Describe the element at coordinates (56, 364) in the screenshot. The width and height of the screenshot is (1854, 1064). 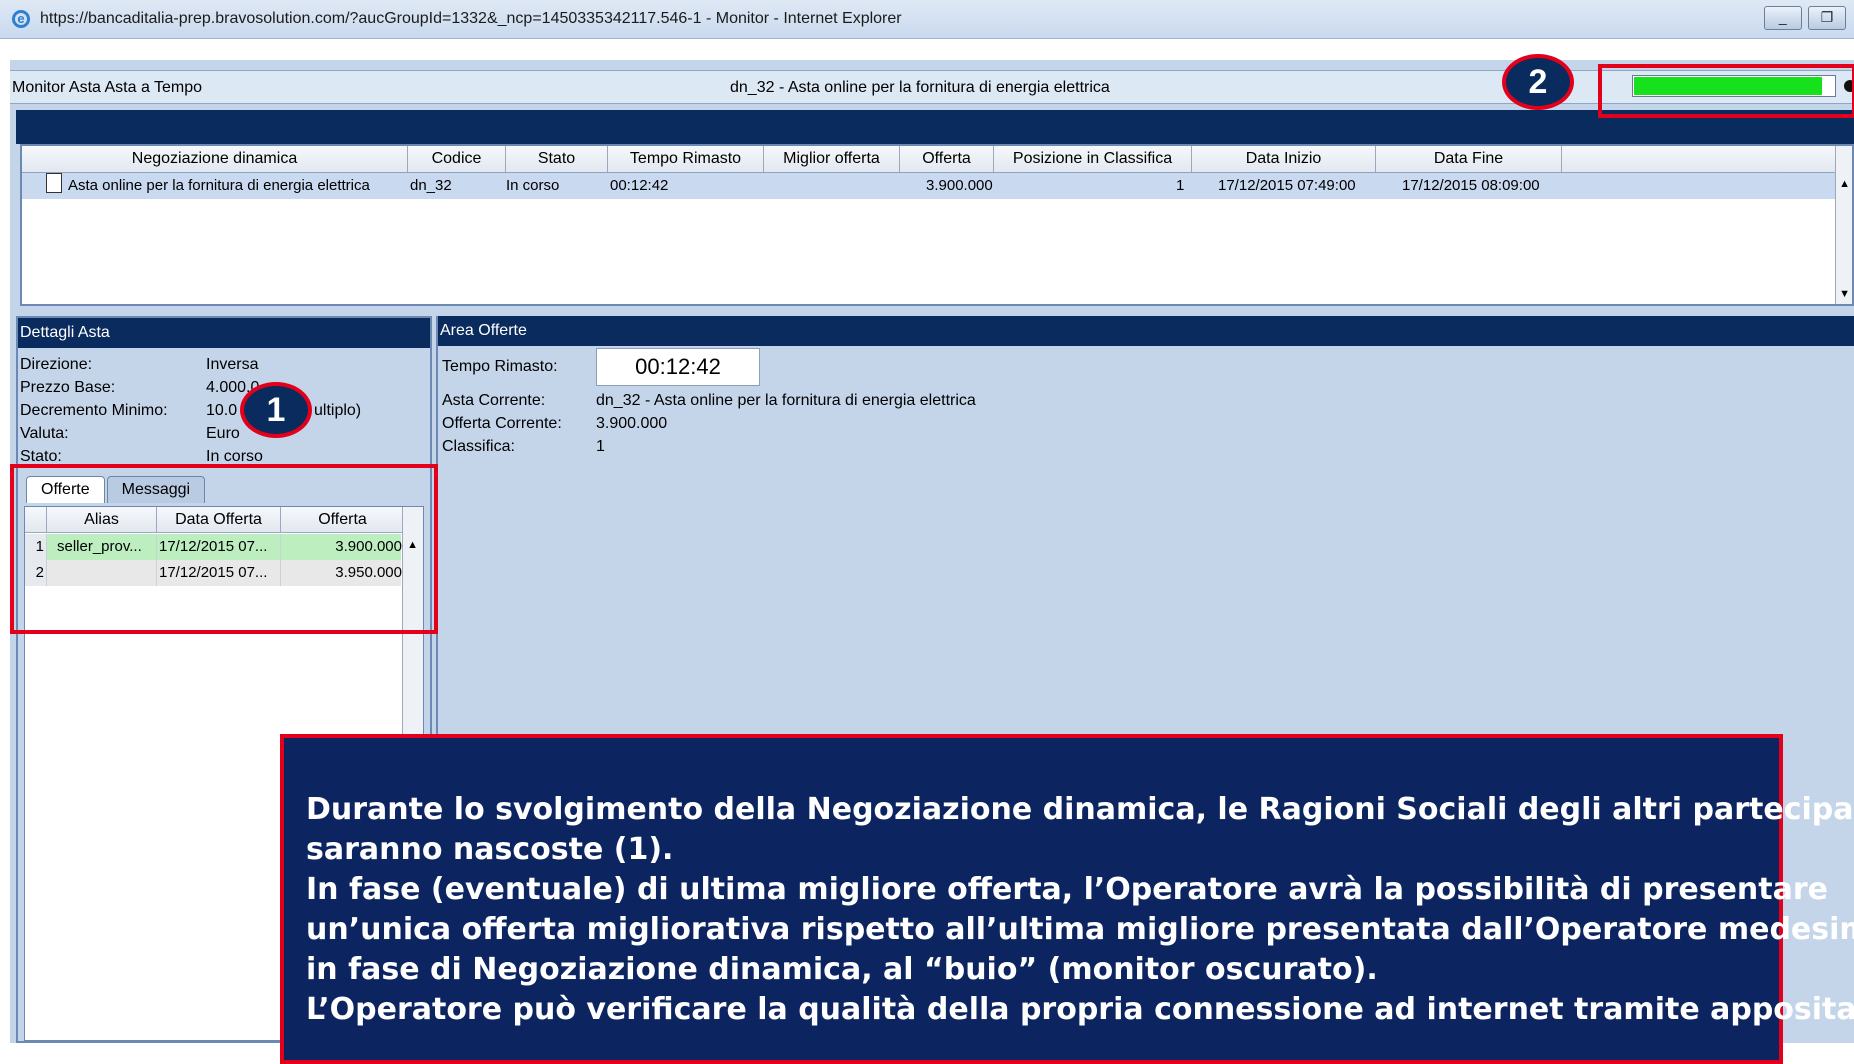
I see `direzione-label: Direzione:` at that location.